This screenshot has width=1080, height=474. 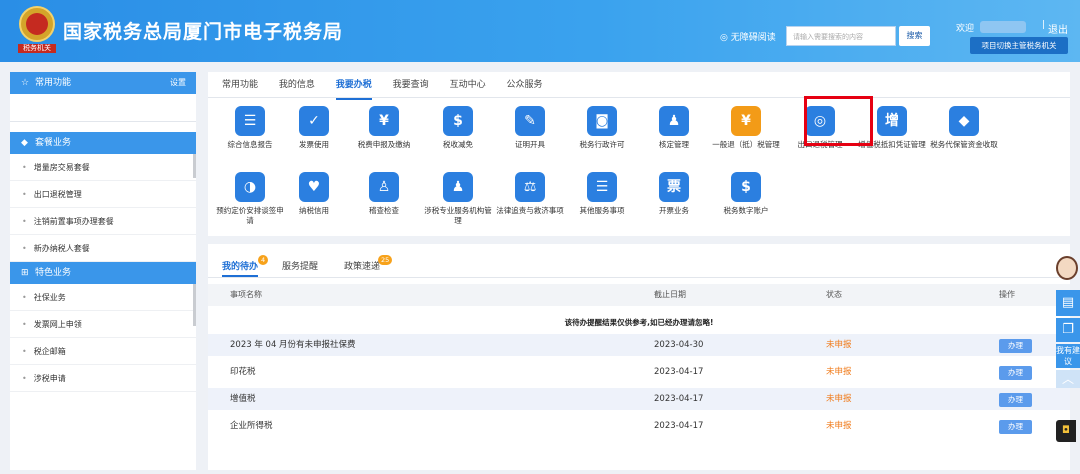 What do you see at coordinates (639, 322) in the screenshot?
I see `todo-note: 该待办提醒结果仅供参考,如已经办理请忽略!` at bounding box center [639, 322].